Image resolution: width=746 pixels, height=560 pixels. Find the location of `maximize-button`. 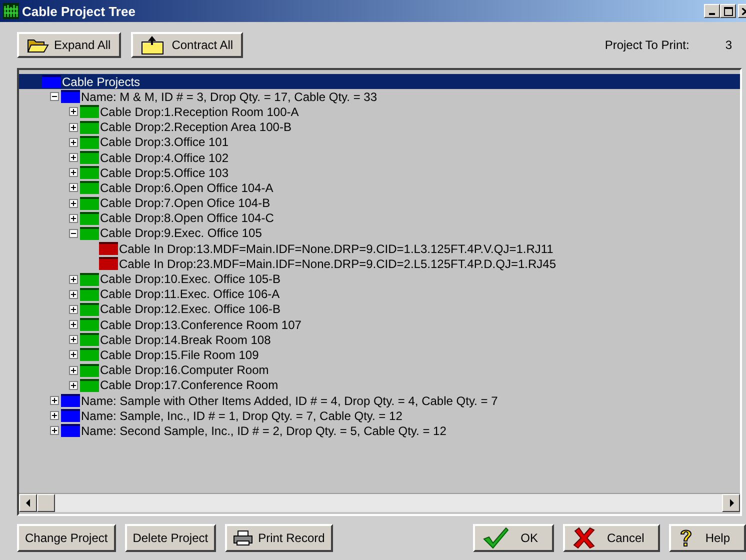

maximize-button is located at coordinates (728, 11).